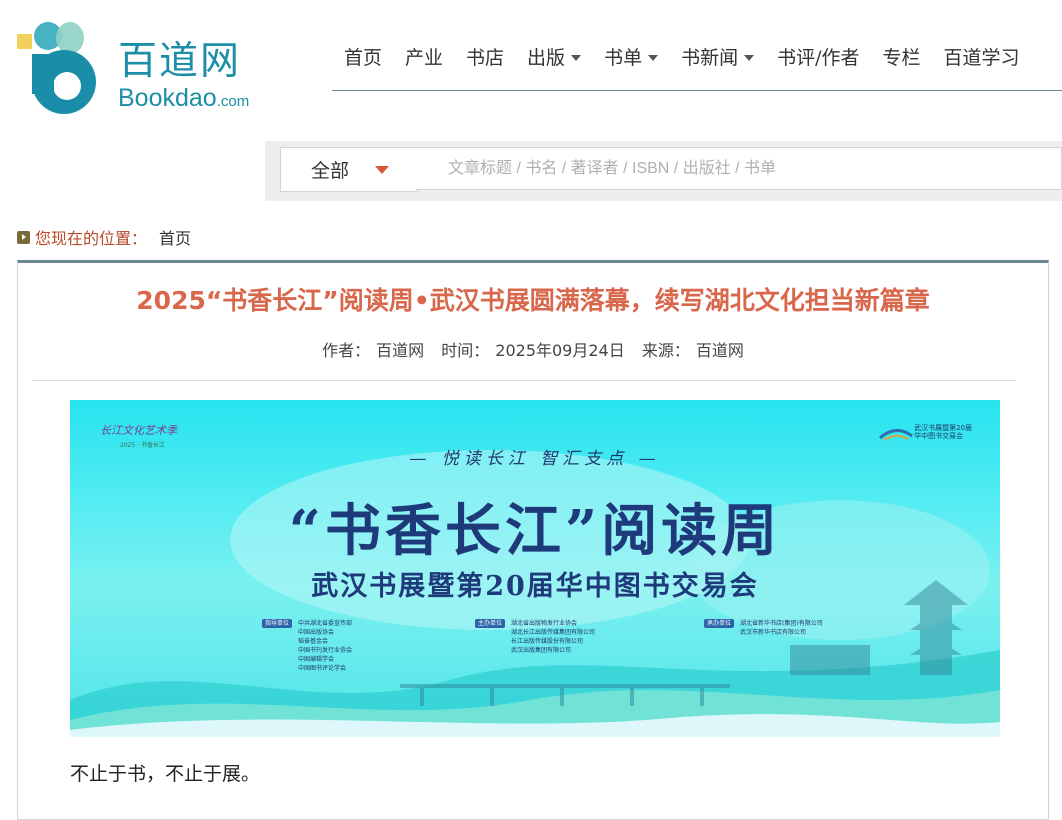 The image size is (1062, 820). Describe the element at coordinates (623, 58) in the screenshot. I see `nav-item-label: 书单` at that location.